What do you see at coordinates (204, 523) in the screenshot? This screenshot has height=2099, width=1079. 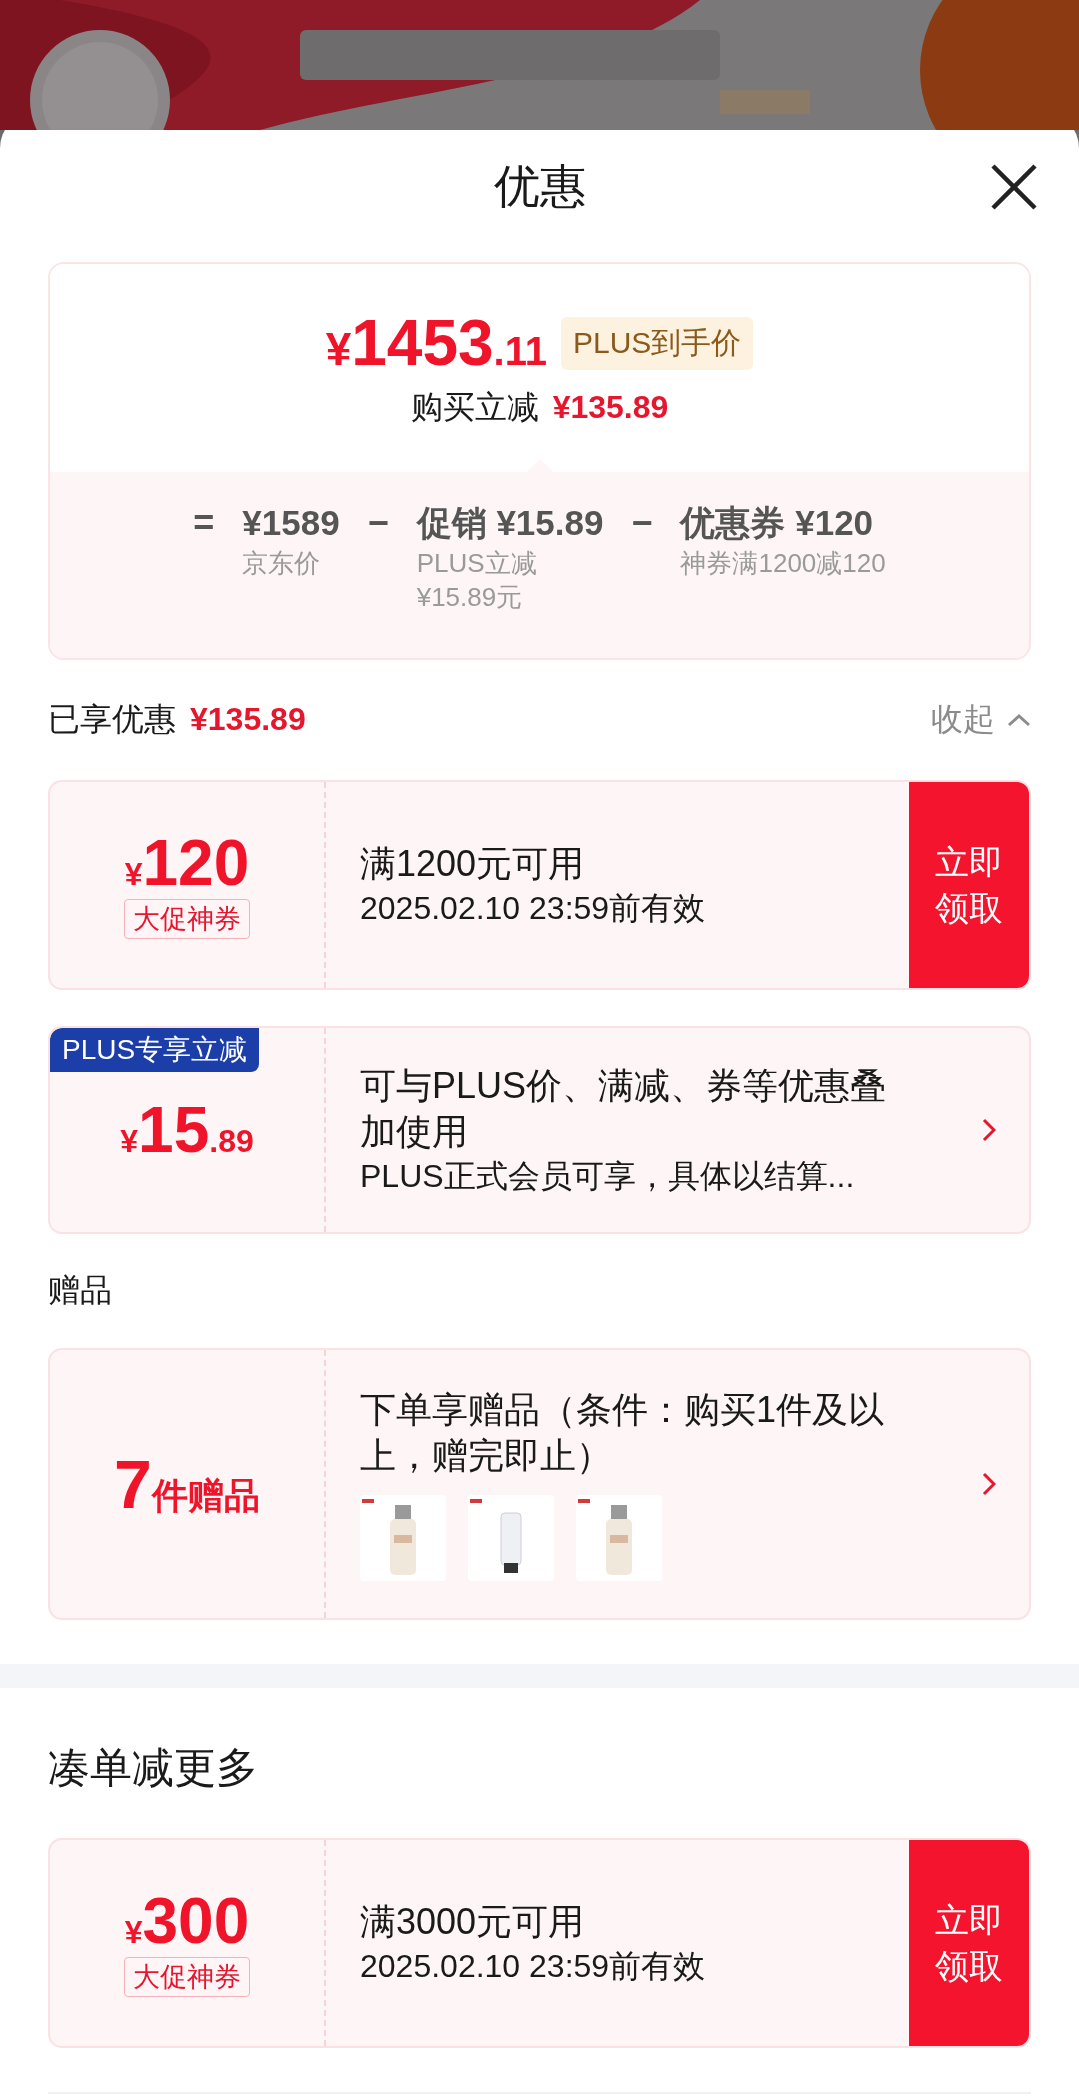 I see `operator-sign: =` at bounding box center [204, 523].